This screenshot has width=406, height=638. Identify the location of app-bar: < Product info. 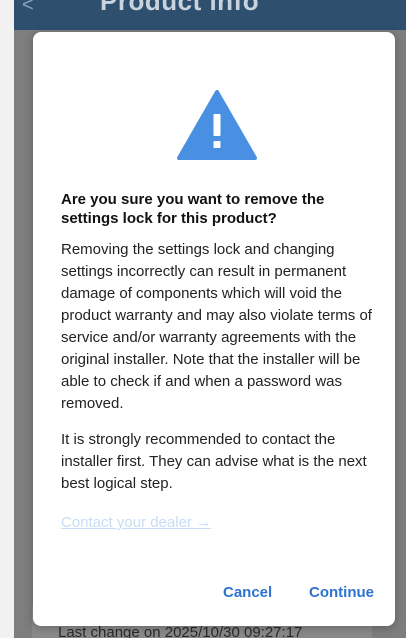
(210, 15).